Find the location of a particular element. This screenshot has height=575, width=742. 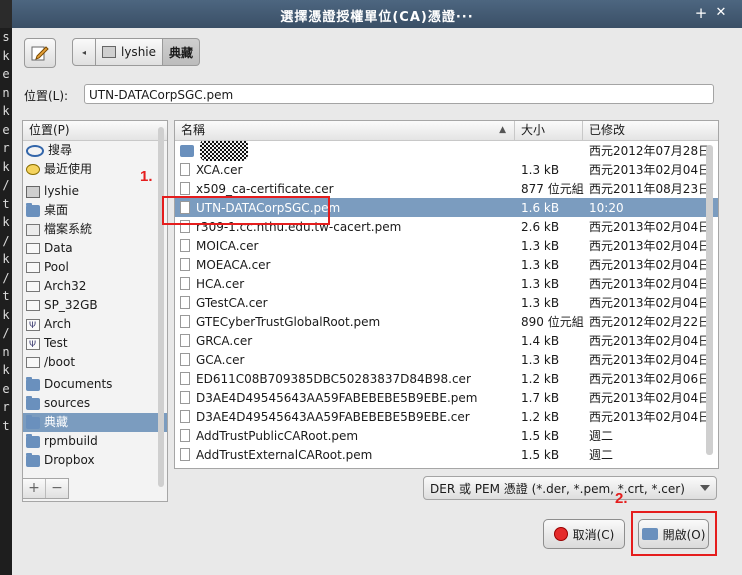

places-item: Pool is located at coordinates (95, 267).